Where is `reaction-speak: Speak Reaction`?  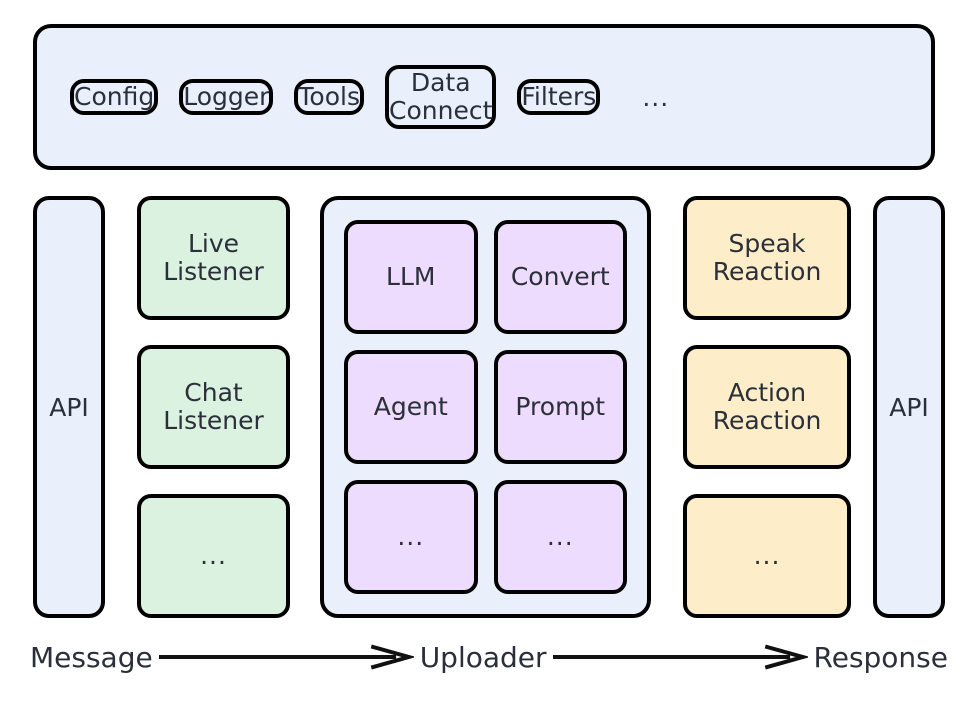
reaction-speak: Speak Reaction is located at coordinates (767, 258).